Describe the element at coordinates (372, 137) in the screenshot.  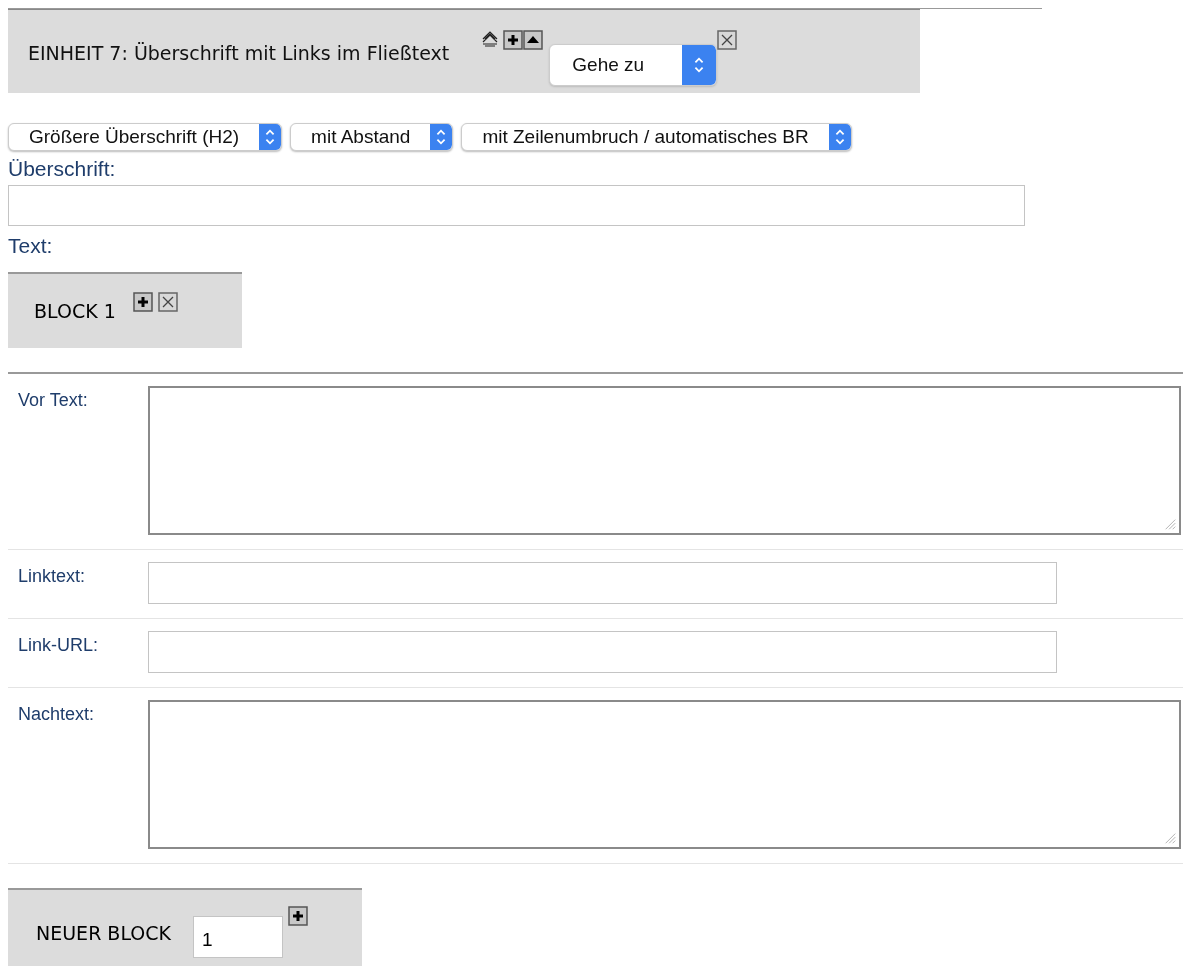
I see `dropdown: mit Abstand` at that location.